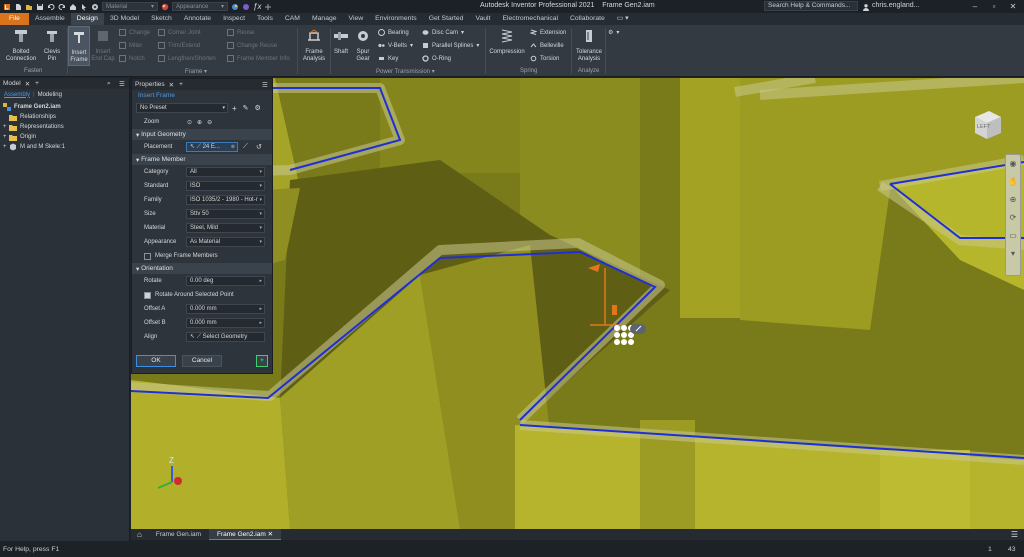 The width and height of the screenshot is (1024, 557). What do you see at coordinates (396, 19) in the screenshot?
I see `tab-environments: Environments` at bounding box center [396, 19].